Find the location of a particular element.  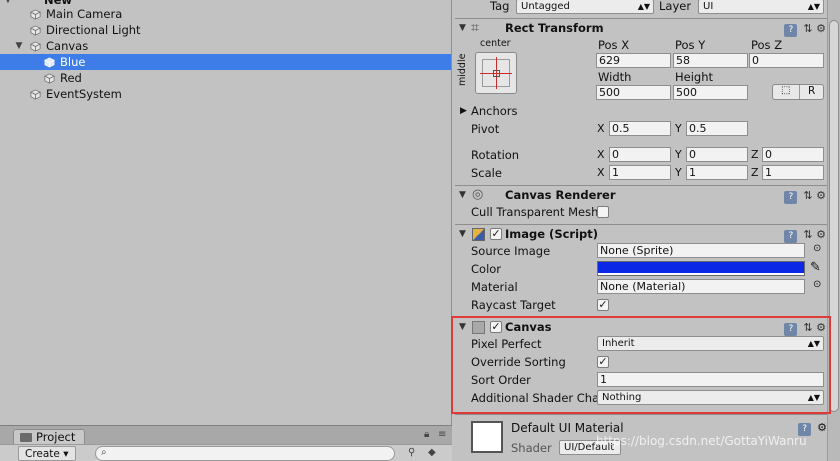

pivot-y-field: 0.5 is located at coordinates (717, 128).